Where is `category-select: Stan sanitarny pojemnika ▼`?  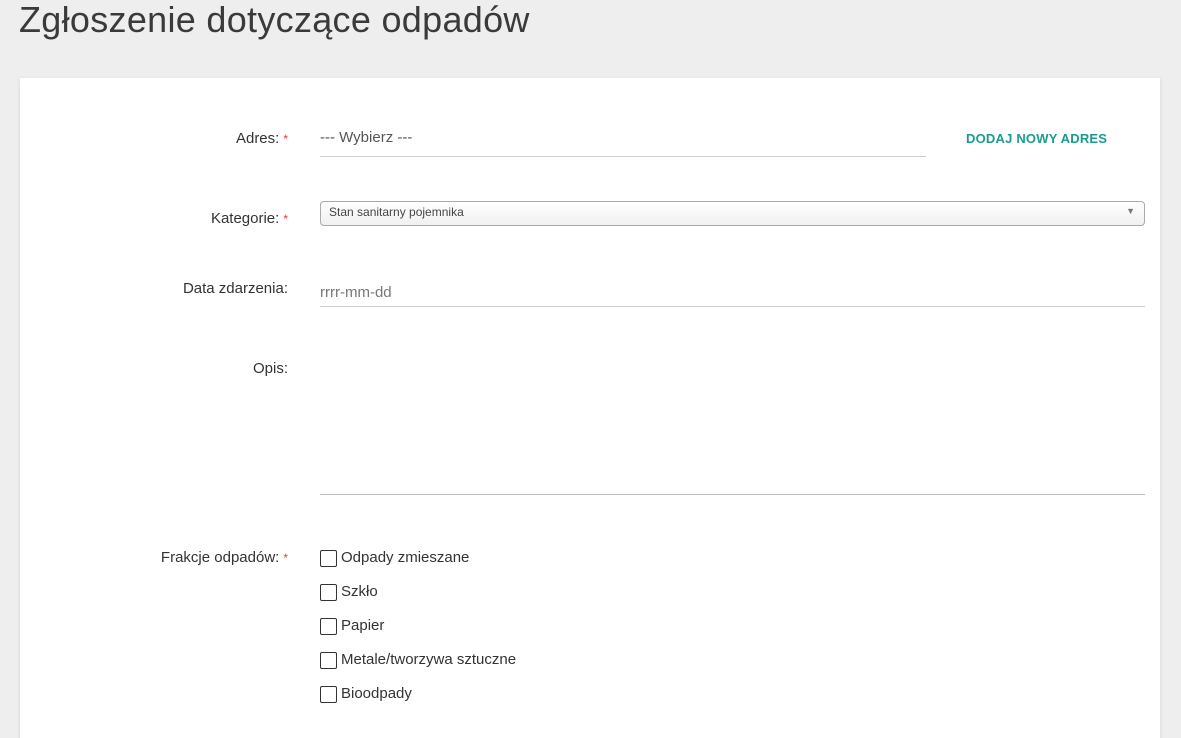
category-select: Stan sanitarny pojemnika ▼ is located at coordinates (732, 213).